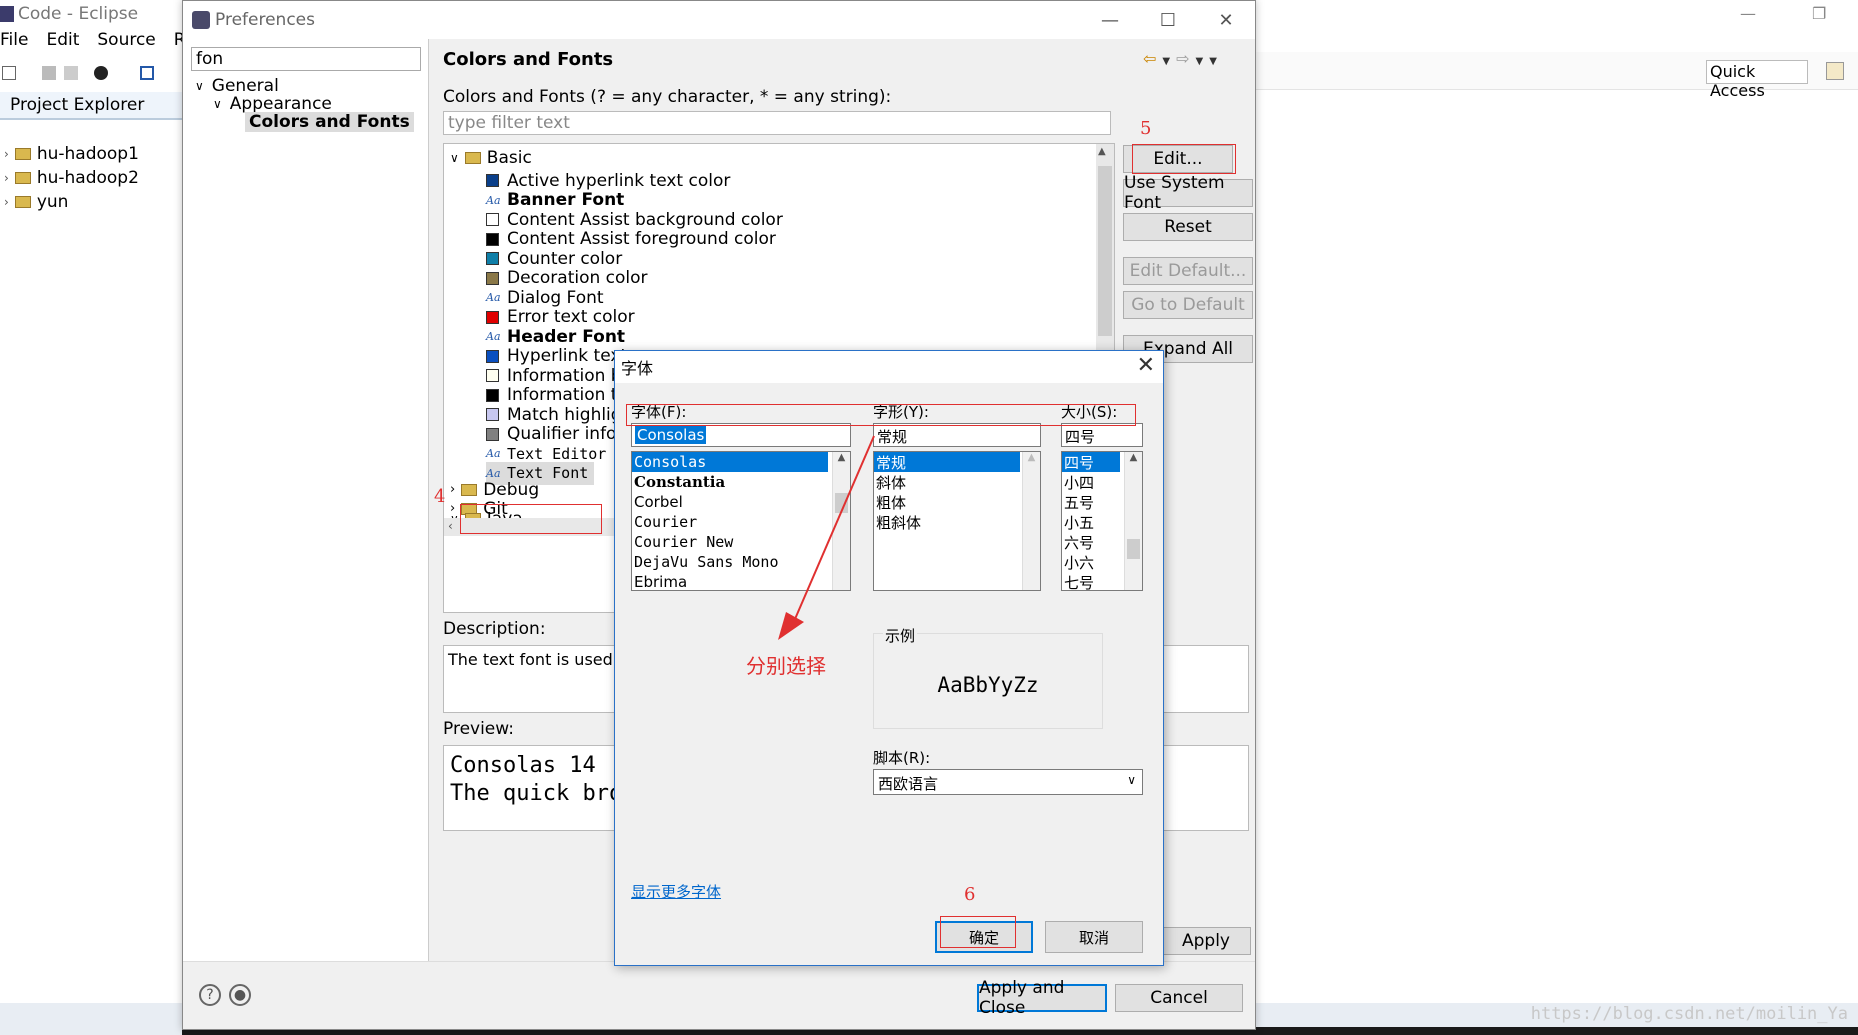  I want to click on project-folder-icon, so click(22, 154).